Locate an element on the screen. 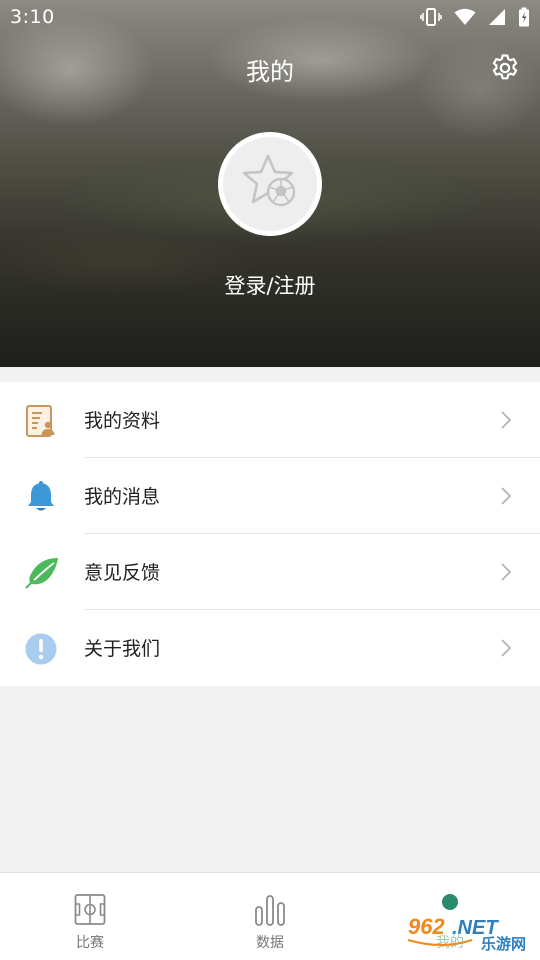  bell-icon is located at coordinates (41, 497).